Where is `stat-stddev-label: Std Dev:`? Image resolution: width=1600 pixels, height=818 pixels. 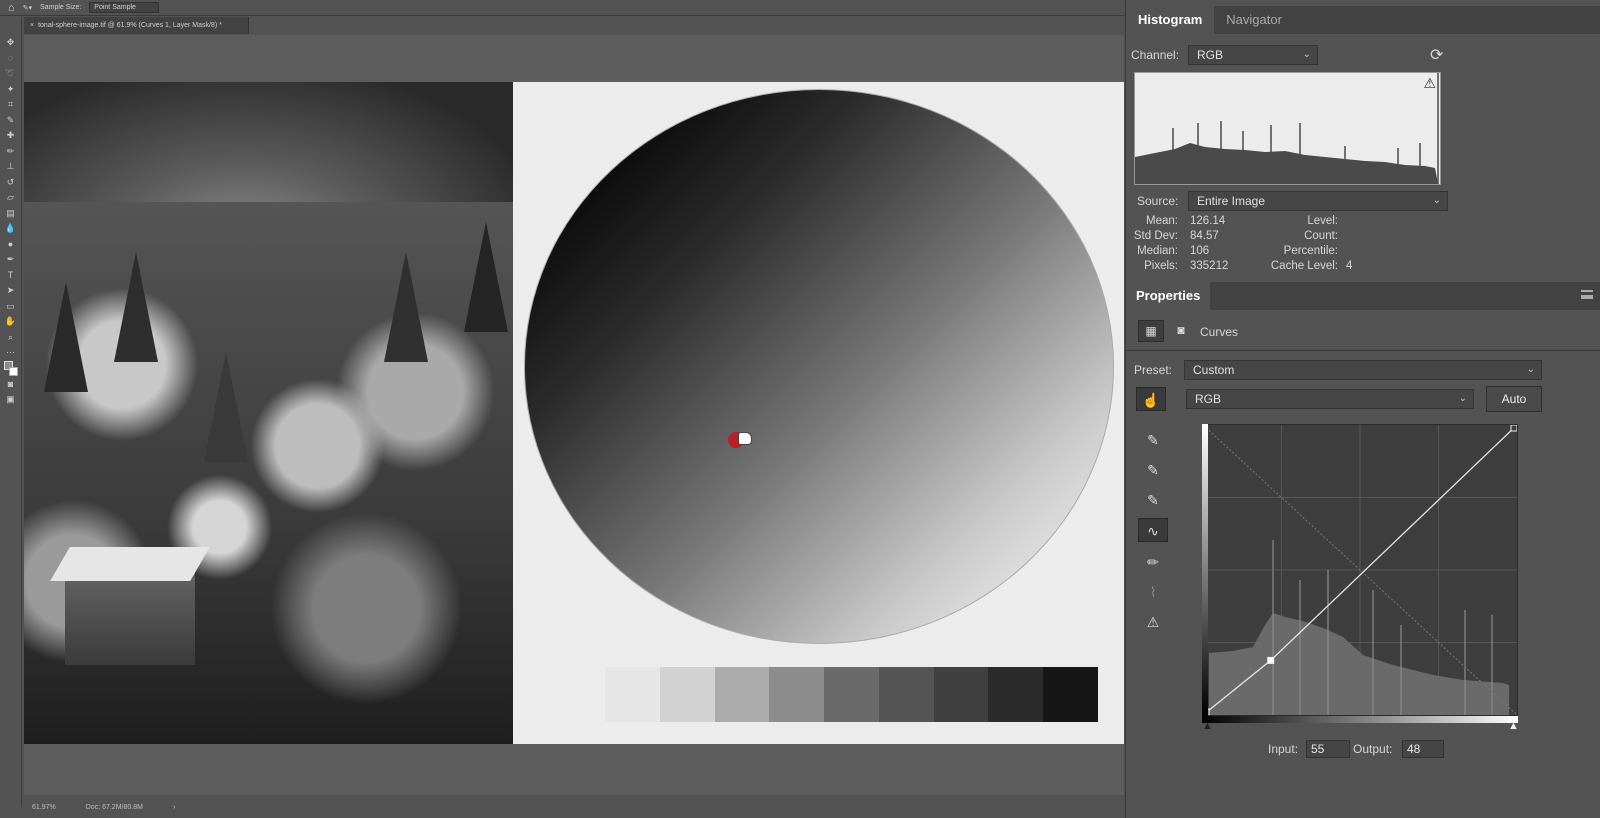
stat-stddev-label: Std Dev: is located at coordinates (1155, 236).